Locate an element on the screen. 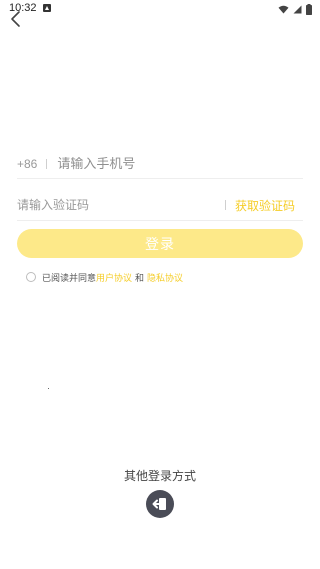 The width and height of the screenshot is (320, 569). wifi-icon is located at coordinates (283, 9).